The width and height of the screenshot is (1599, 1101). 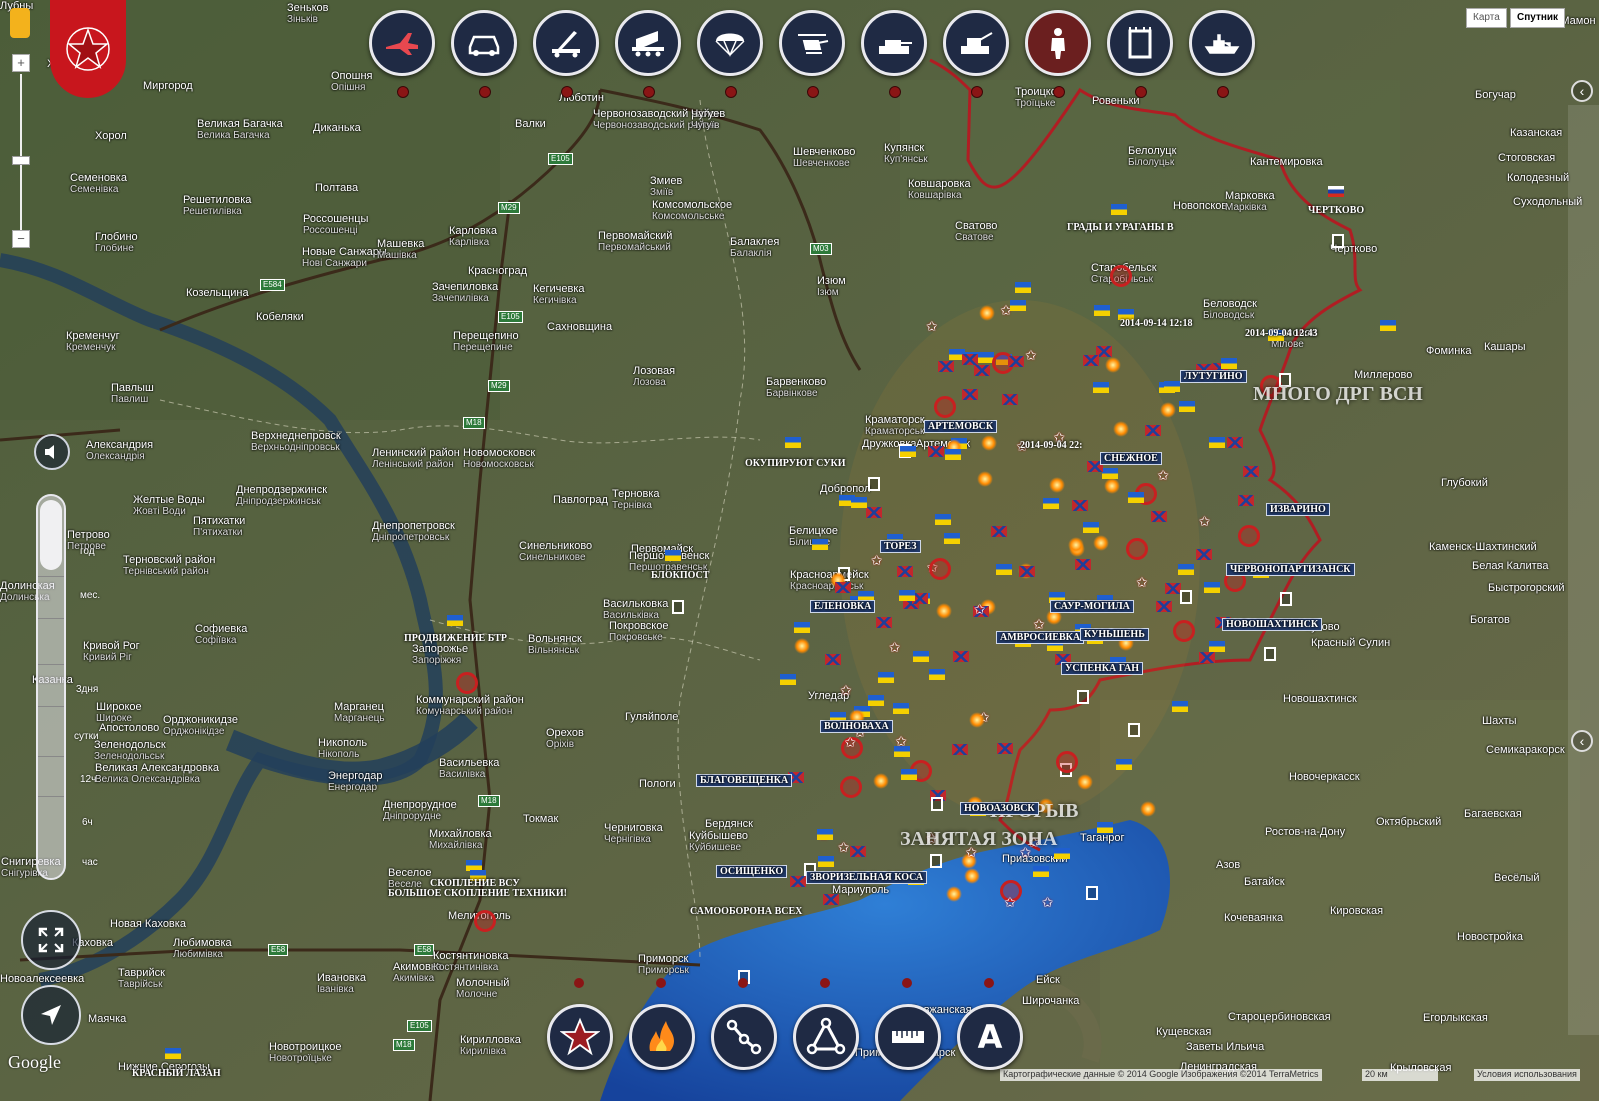 I want to click on marker-label: САМООБОРОНА ВСЕХ, so click(x=746, y=911).